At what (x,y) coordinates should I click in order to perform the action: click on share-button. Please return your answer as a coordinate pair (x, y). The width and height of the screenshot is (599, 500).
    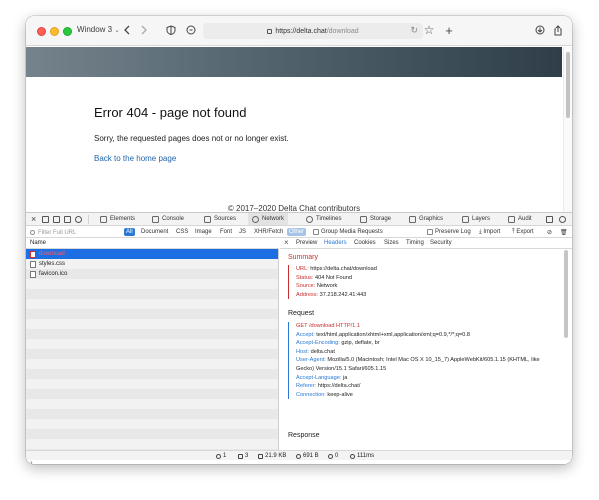
    Looking at the image, I should click on (558, 30).